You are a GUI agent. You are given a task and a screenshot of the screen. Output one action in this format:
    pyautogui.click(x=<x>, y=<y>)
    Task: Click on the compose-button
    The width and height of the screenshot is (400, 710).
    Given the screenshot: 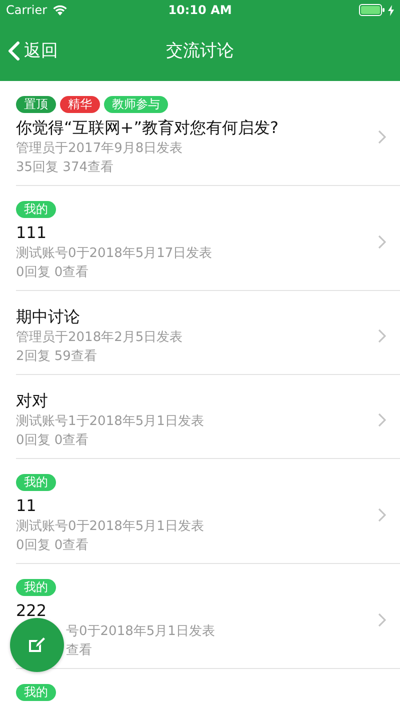 What is the action you would take?
    pyautogui.click(x=37, y=645)
    